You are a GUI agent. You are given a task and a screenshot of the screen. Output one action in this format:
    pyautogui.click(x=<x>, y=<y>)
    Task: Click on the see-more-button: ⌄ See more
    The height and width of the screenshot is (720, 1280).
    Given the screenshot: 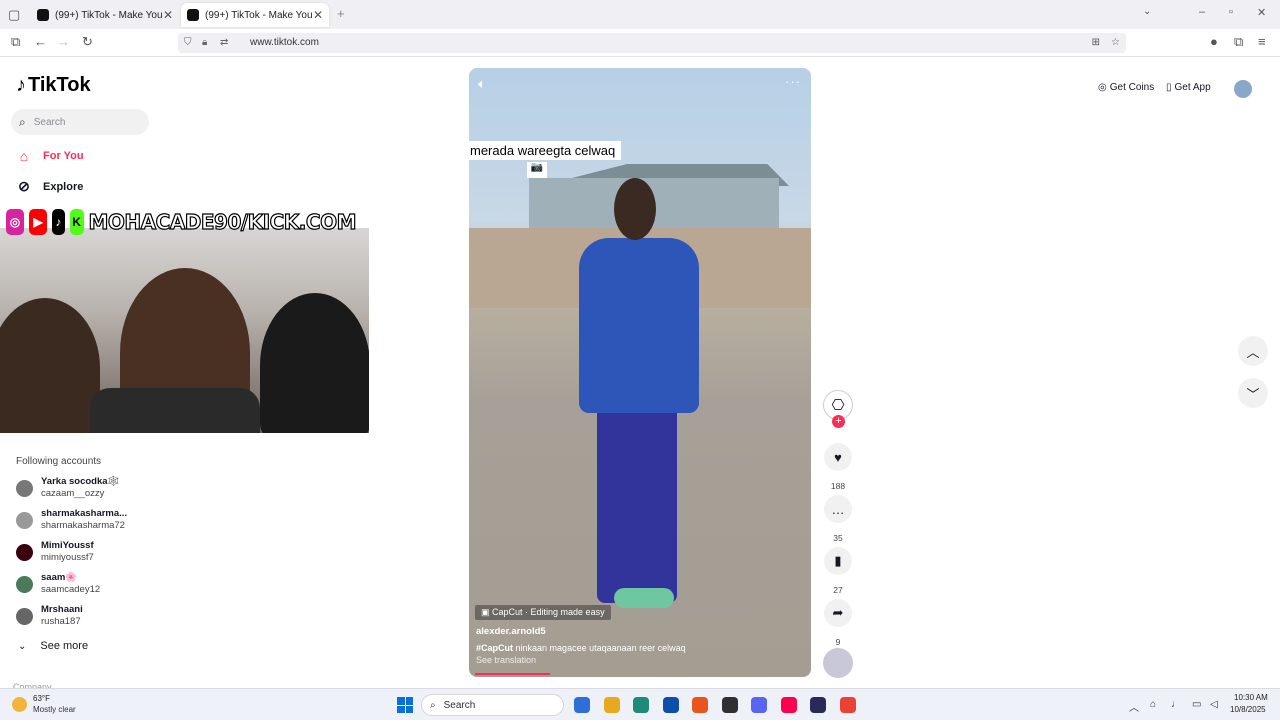 What is the action you would take?
    pyautogui.click(x=53, y=646)
    